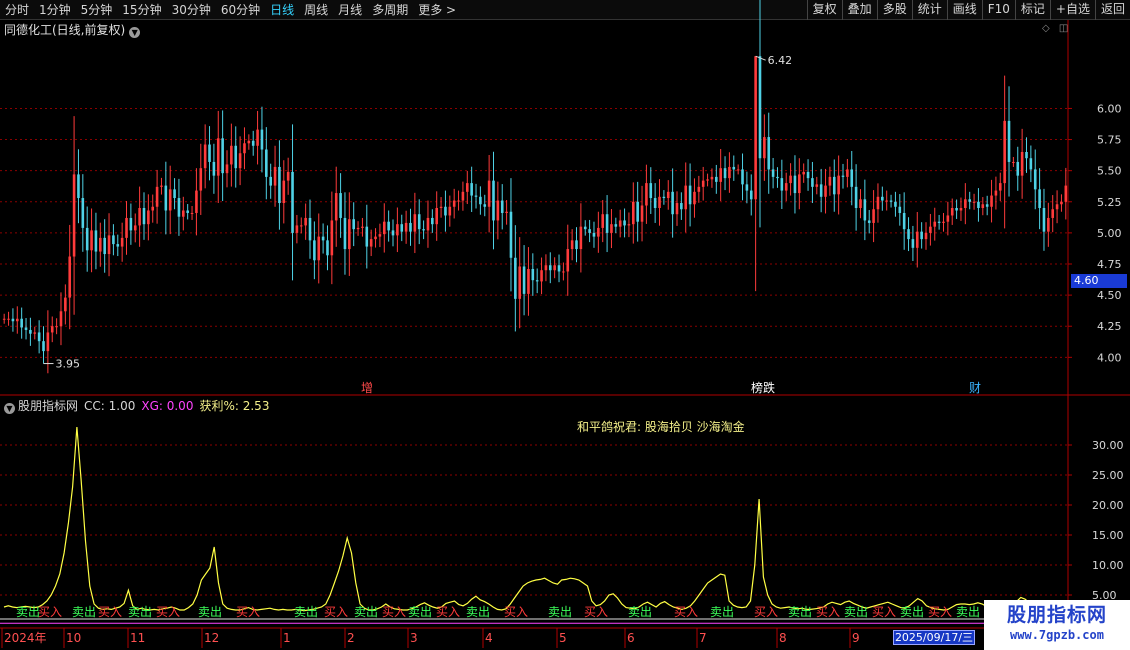 The height and width of the screenshot is (650, 1130). I want to click on indicator-slogan: 和平鸽祝君: 股海拾贝 沙海淘金, so click(661, 427).